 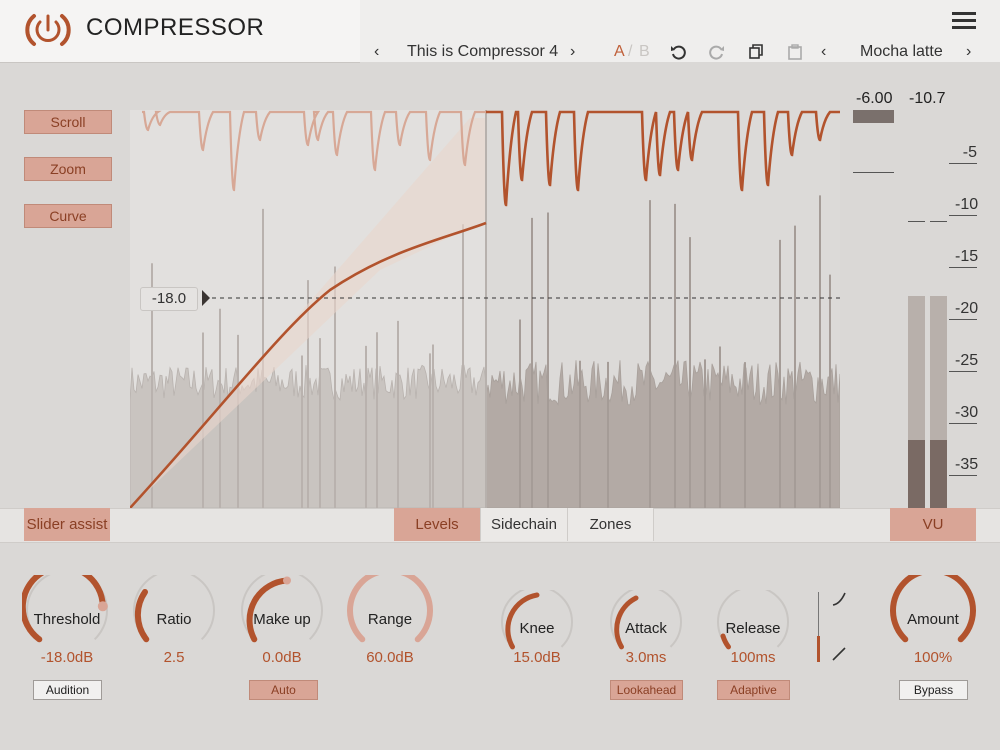 What do you see at coordinates (839, 654) in the screenshot?
I see `curve-shape-linear-icon` at bounding box center [839, 654].